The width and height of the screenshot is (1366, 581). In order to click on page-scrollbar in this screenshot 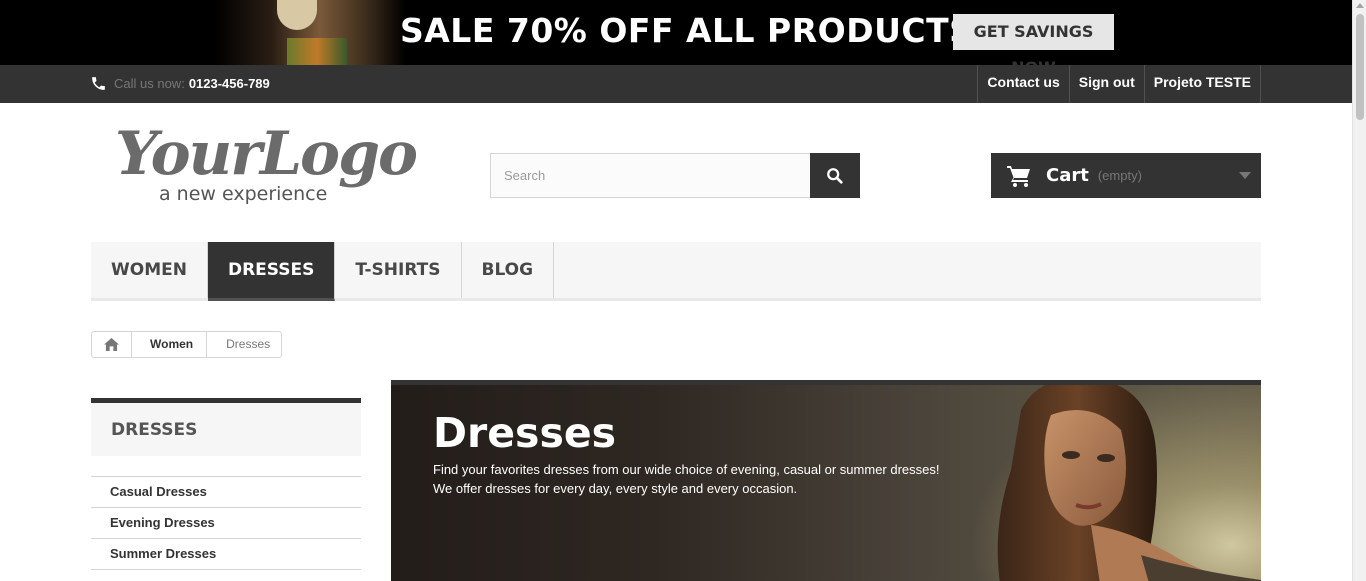, I will do `click(1359, 290)`.